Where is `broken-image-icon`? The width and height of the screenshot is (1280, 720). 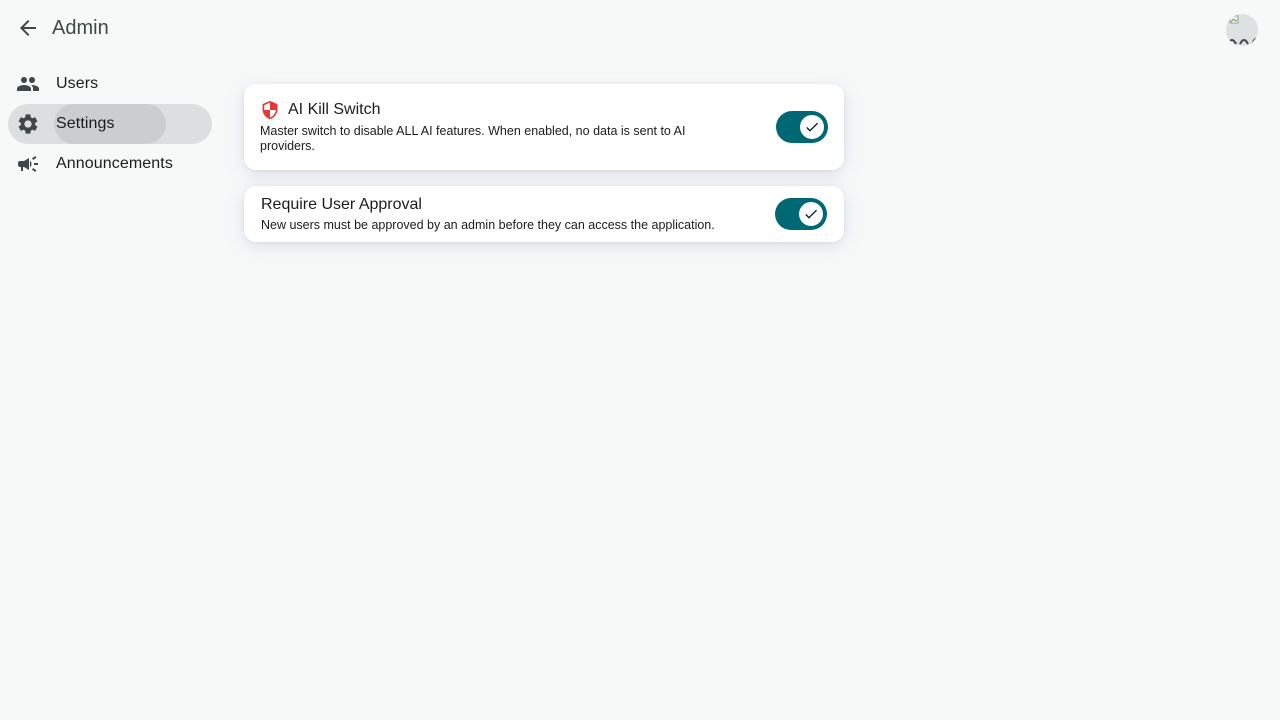
broken-image-icon is located at coordinates (1242, 30).